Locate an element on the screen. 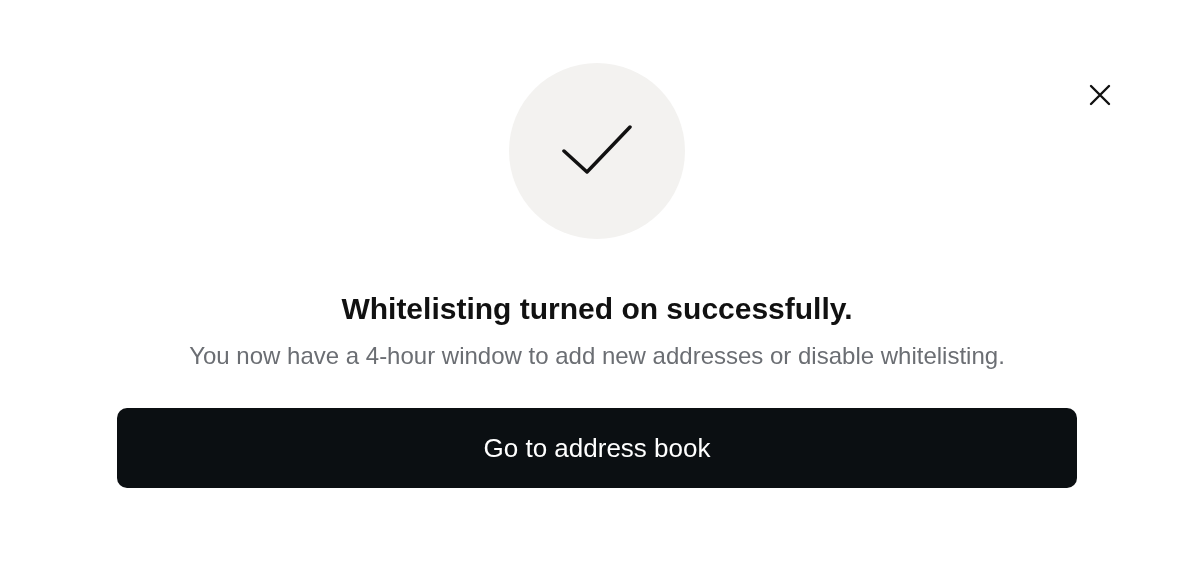 This screenshot has width=1194, height=568. dialog-message: You now have a 4-hour window to add new addresses or disable whitelisting. is located at coordinates (597, 356).